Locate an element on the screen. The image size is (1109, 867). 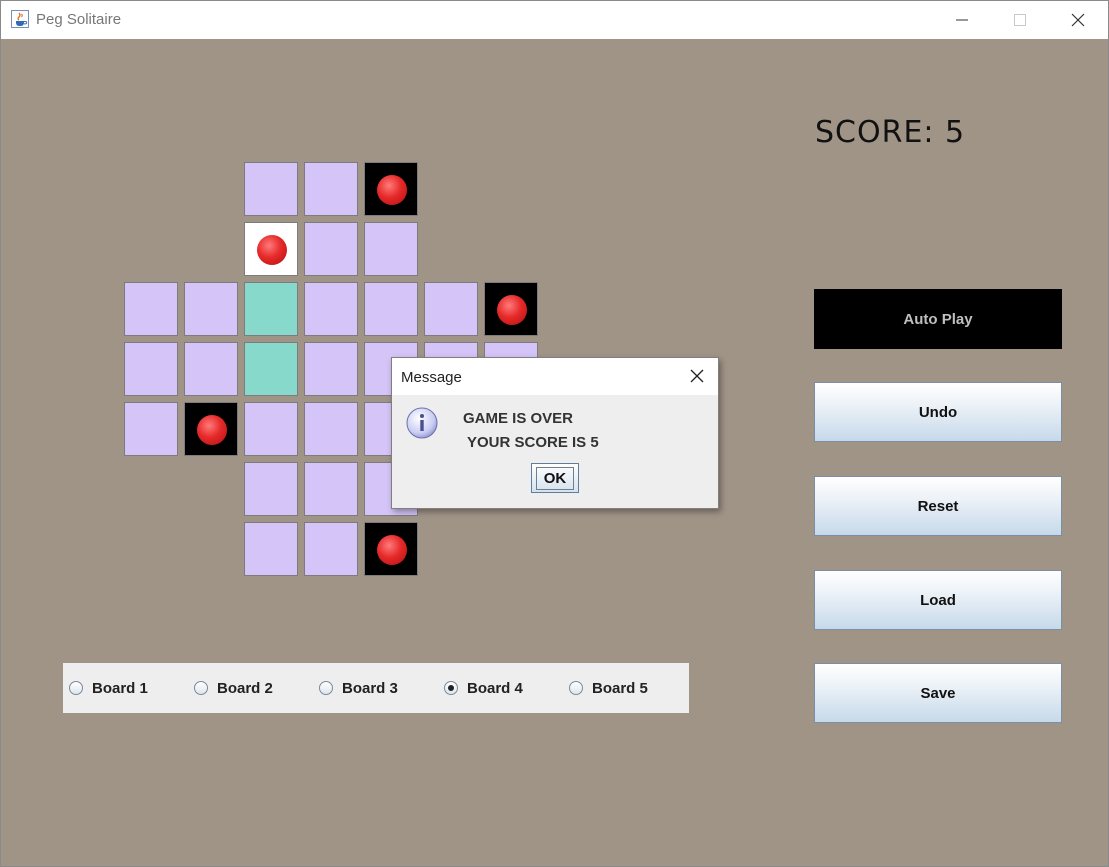
dialog-close-button is located at coordinates (697, 376).